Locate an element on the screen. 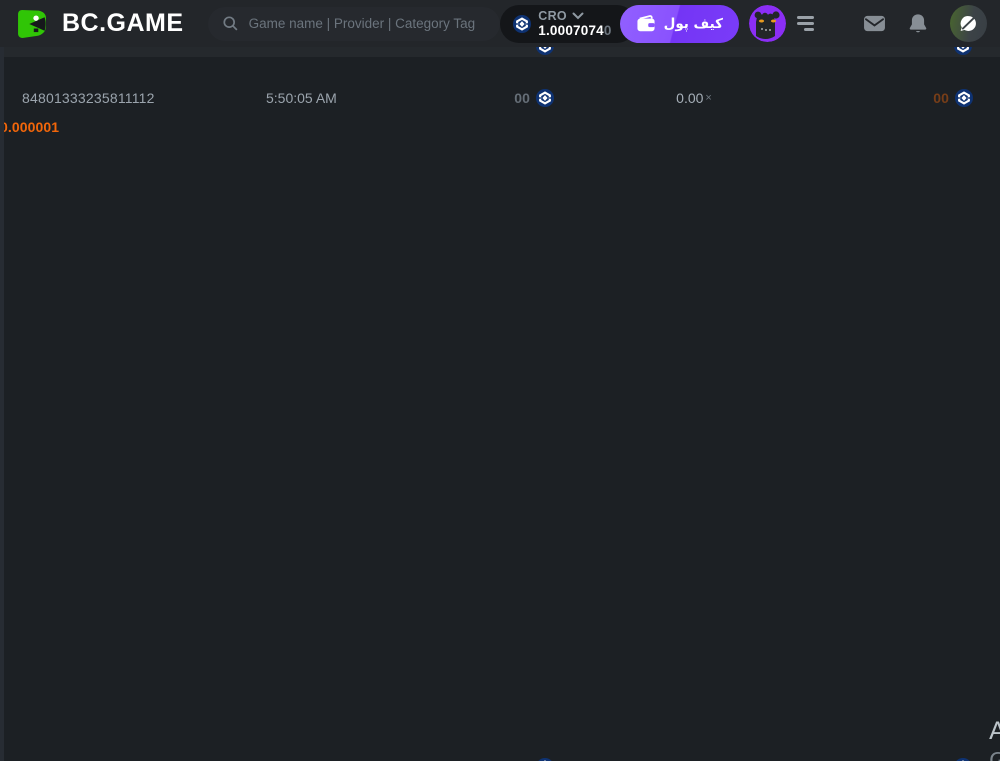  brand-title: BC.GAME is located at coordinates (123, 23).